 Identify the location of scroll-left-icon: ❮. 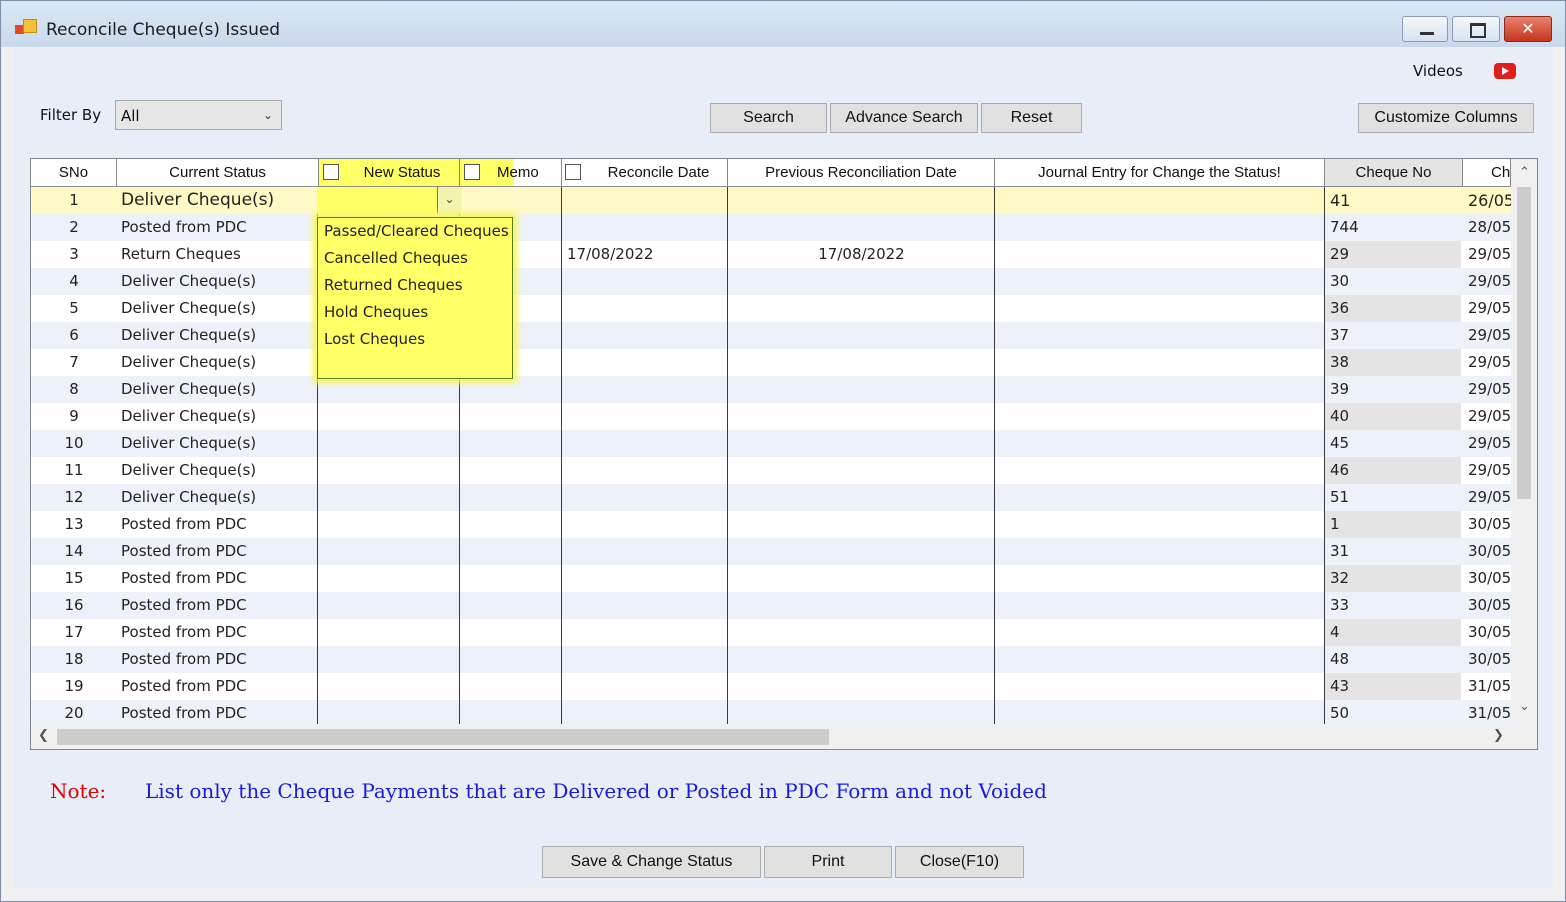
(43, 735).